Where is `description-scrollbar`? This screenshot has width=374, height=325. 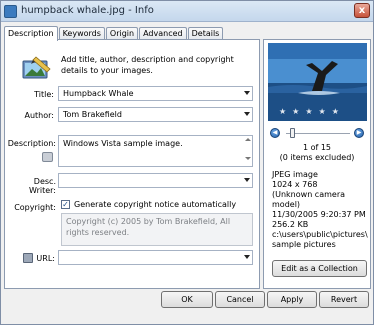 description-scrollbar is located at coordinates (248, 151).